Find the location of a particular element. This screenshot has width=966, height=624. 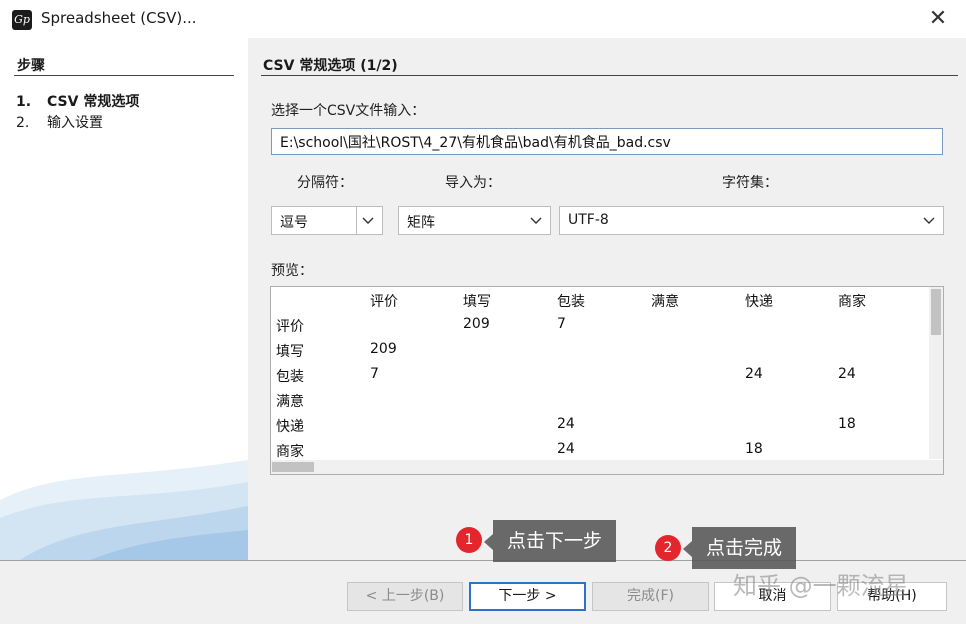

file-label: 选择一个CSV文件输入： is located at coordinates (348, 111).